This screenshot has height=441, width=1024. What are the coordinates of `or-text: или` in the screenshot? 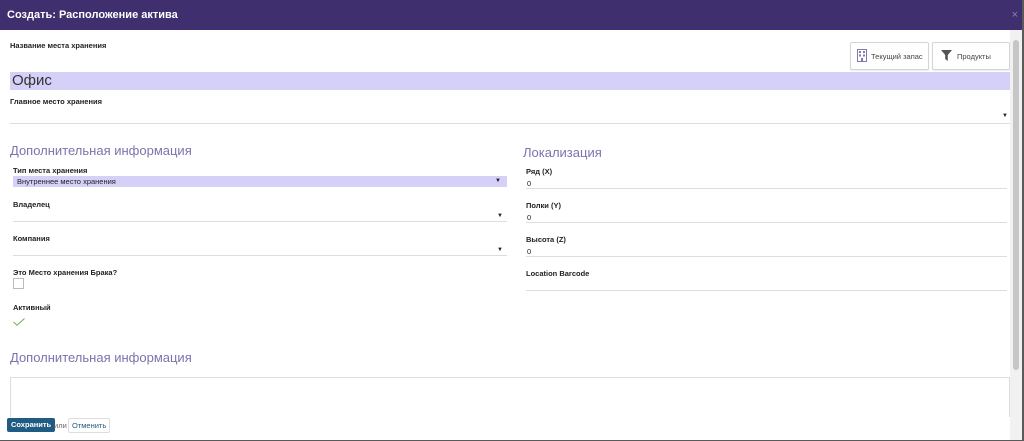 It's located at (60, 425).